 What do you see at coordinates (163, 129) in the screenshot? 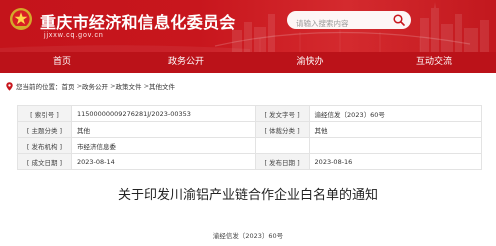
I see `meta-value-topic: 其他` at bounding box center [163, 129].